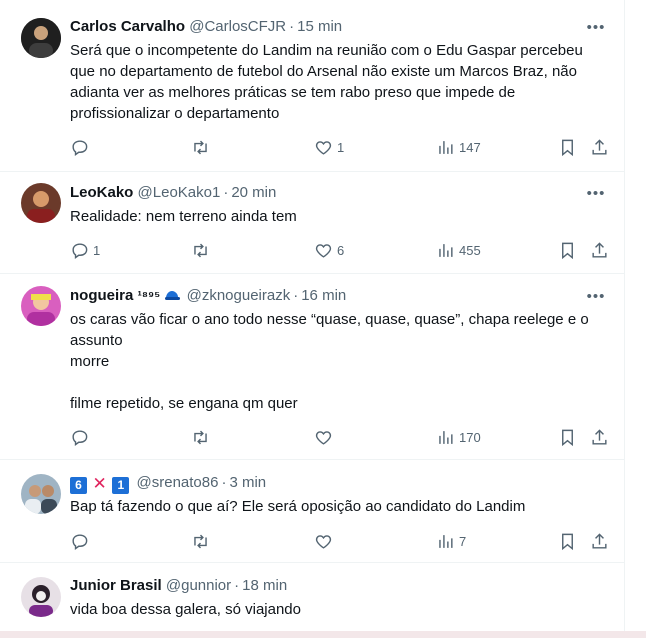  I want to click on timestamp: 18 min, so click(264, 585).